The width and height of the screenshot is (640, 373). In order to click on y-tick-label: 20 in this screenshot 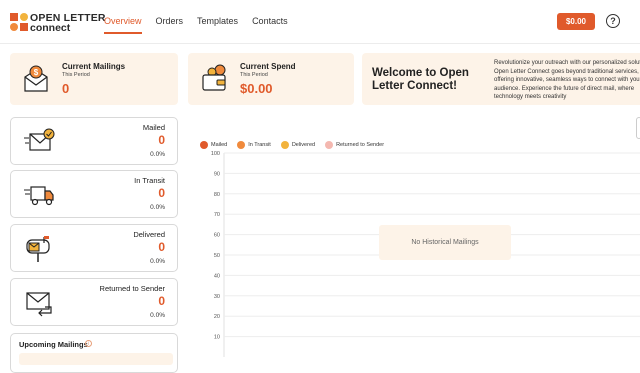, I will do `click(217, 317)`.